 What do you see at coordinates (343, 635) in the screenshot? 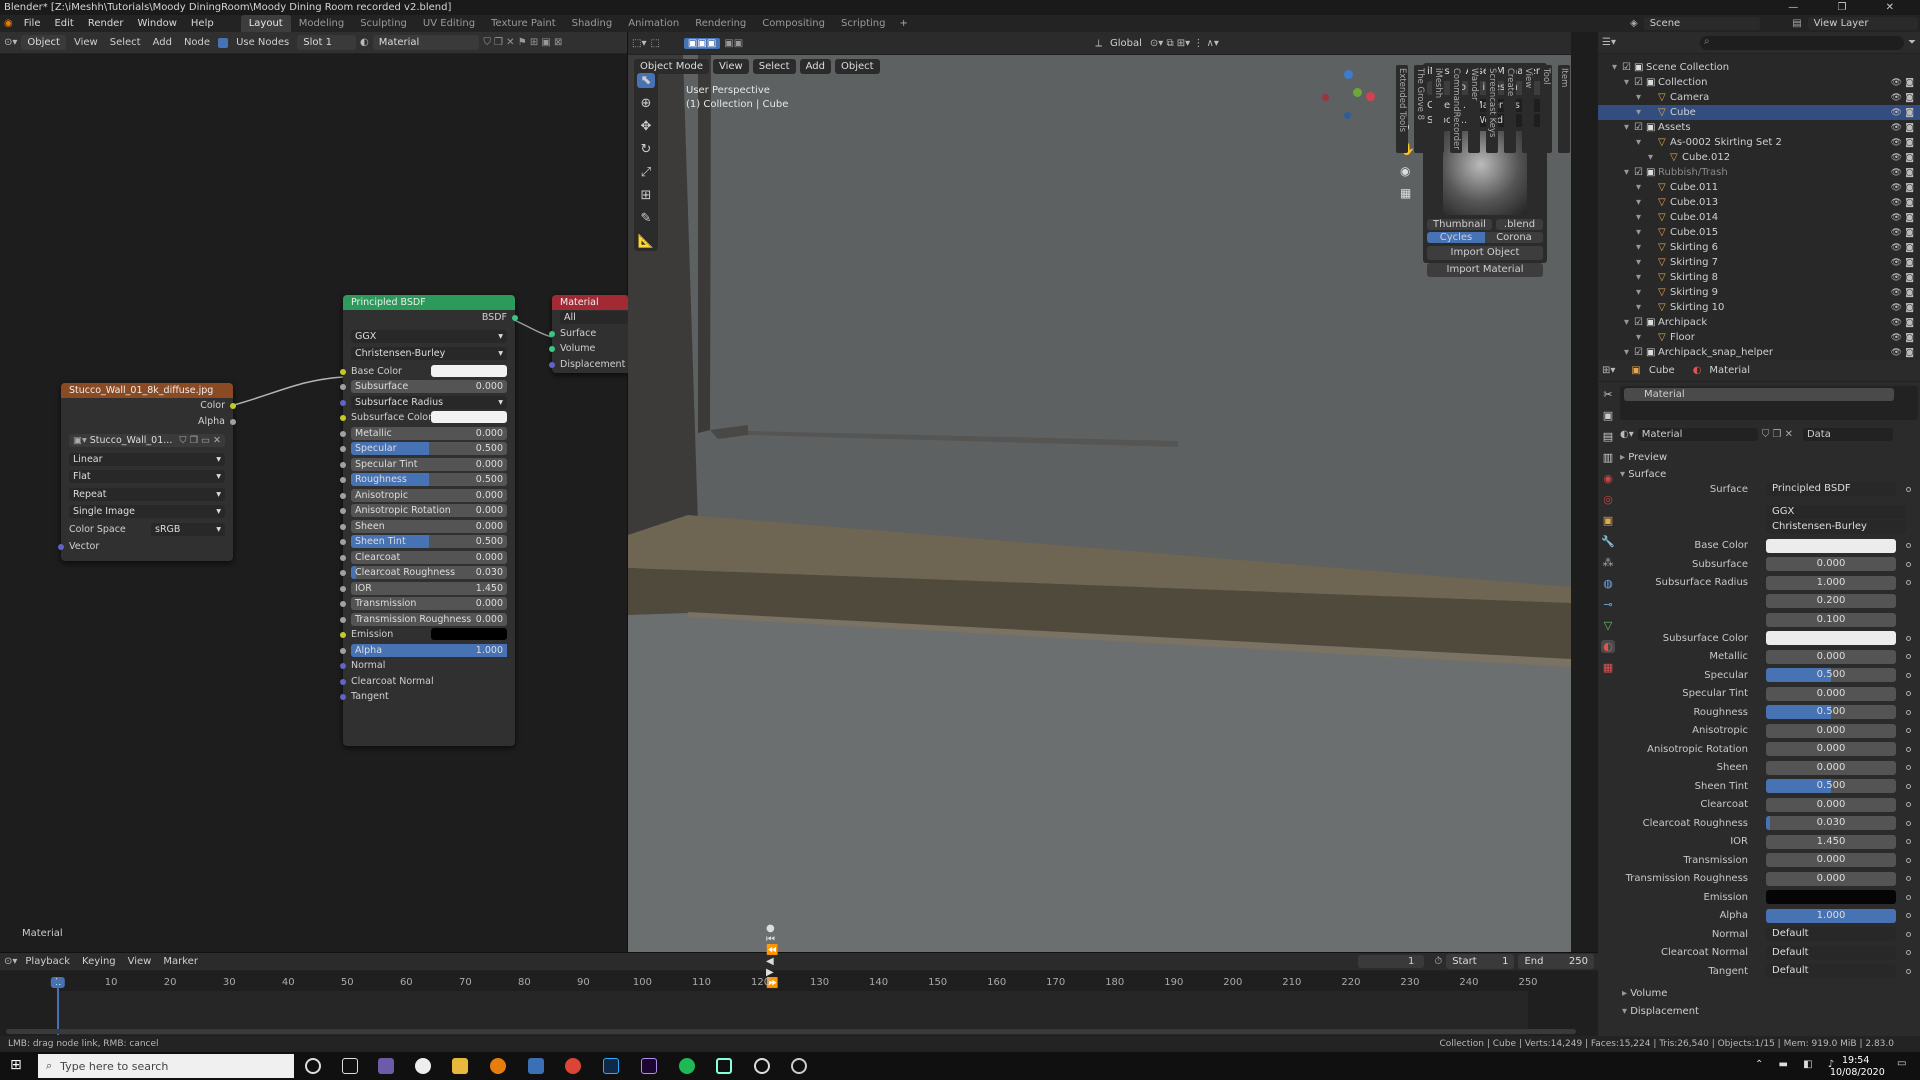
I see `emission-socket` at bounding box center [343, 635].